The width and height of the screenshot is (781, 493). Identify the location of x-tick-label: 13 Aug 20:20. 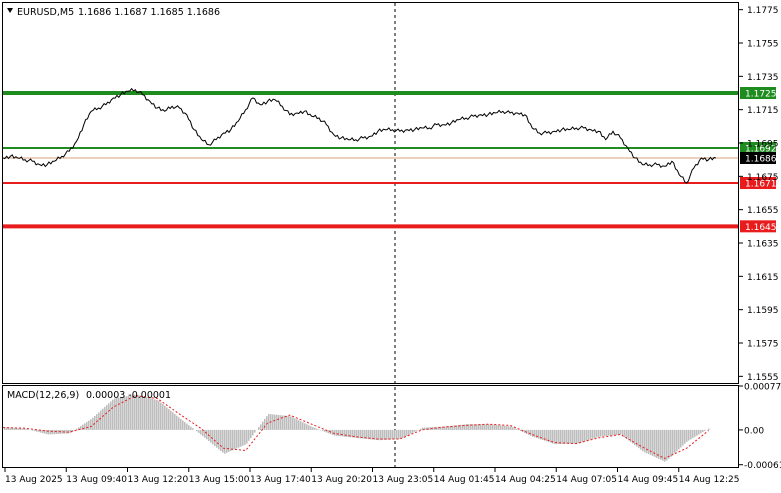
(341, 480).